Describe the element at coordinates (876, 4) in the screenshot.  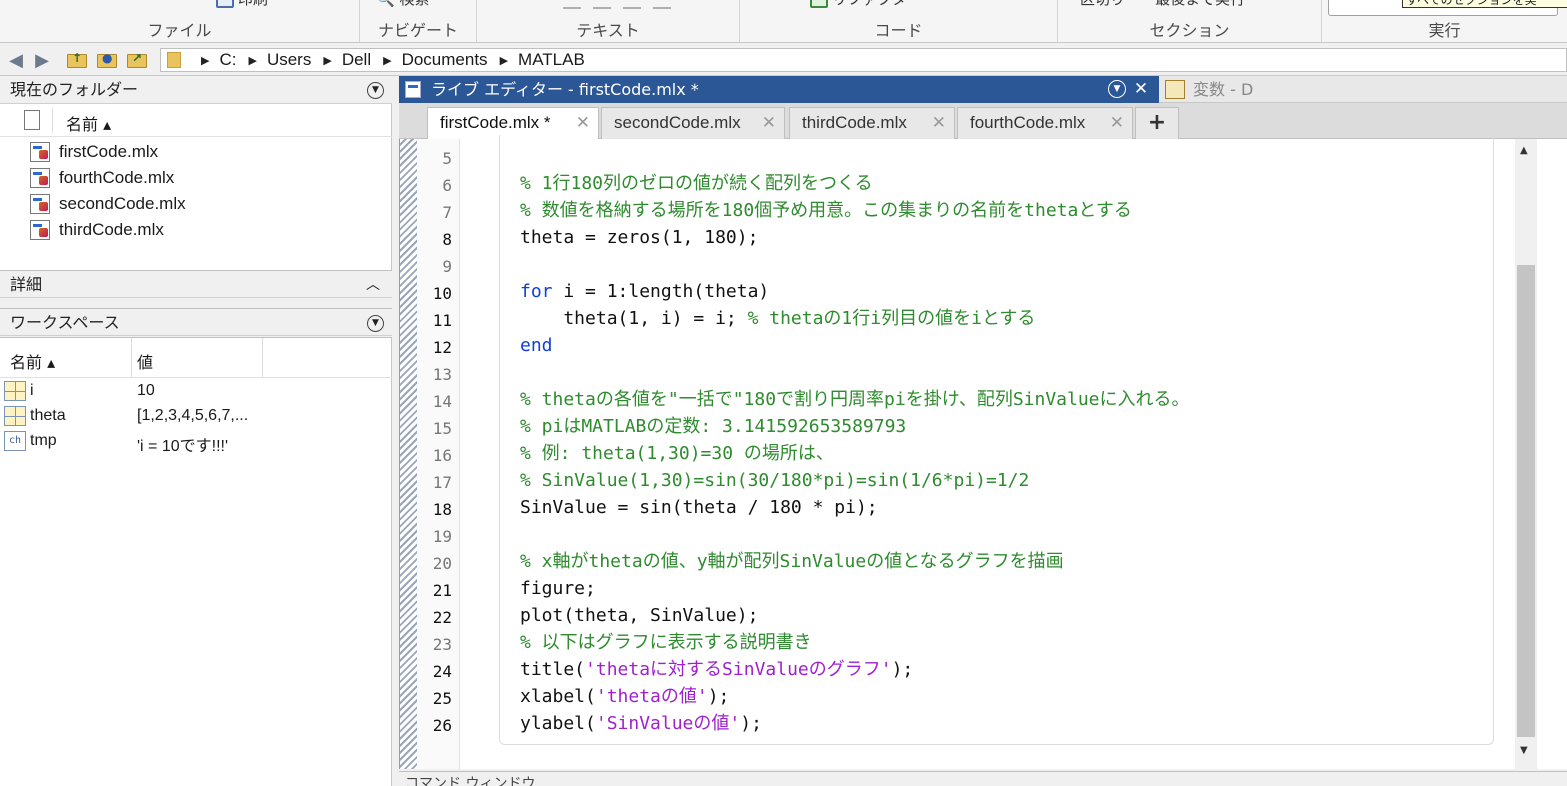
I see `refactor-button: リファクター` at that location.